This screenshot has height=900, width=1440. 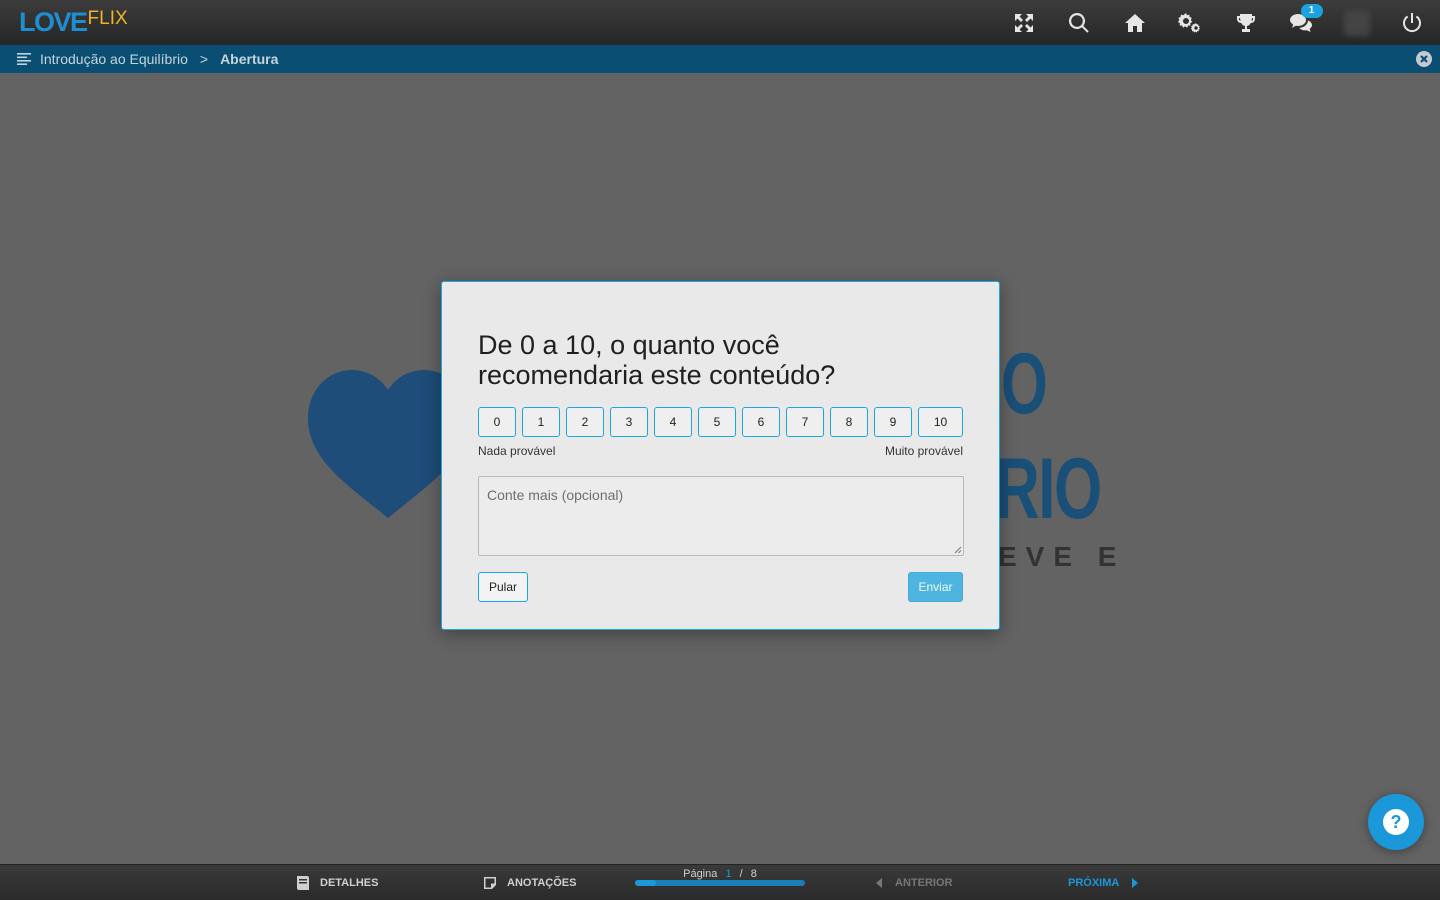 I want to click on power-icon, so click(x=1412, y=22).